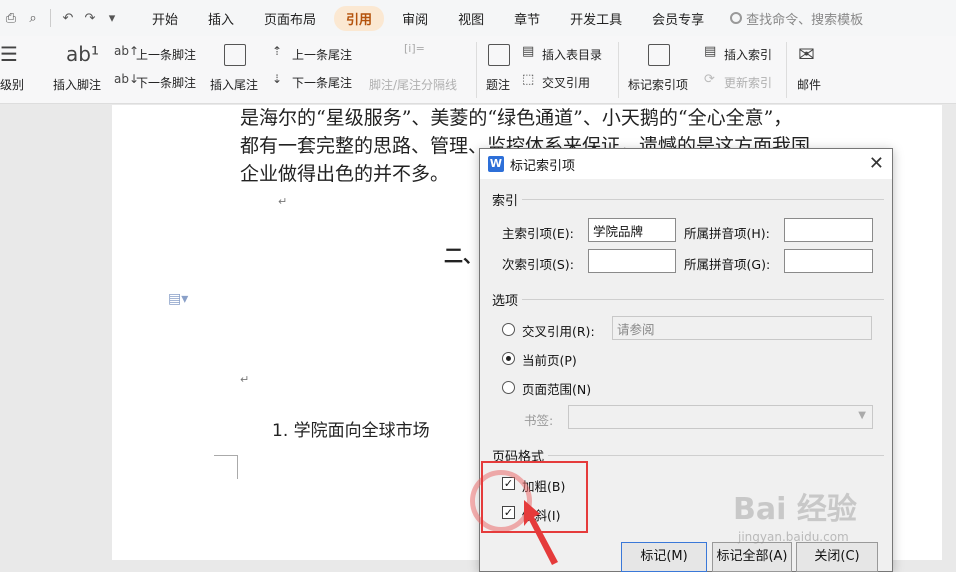 Image resolution: width=956 pixels, height=572 pixels. Describe the element at coordinates (539, 420) in the screenshot. I see `bookmark-label: 书签:` at that location.